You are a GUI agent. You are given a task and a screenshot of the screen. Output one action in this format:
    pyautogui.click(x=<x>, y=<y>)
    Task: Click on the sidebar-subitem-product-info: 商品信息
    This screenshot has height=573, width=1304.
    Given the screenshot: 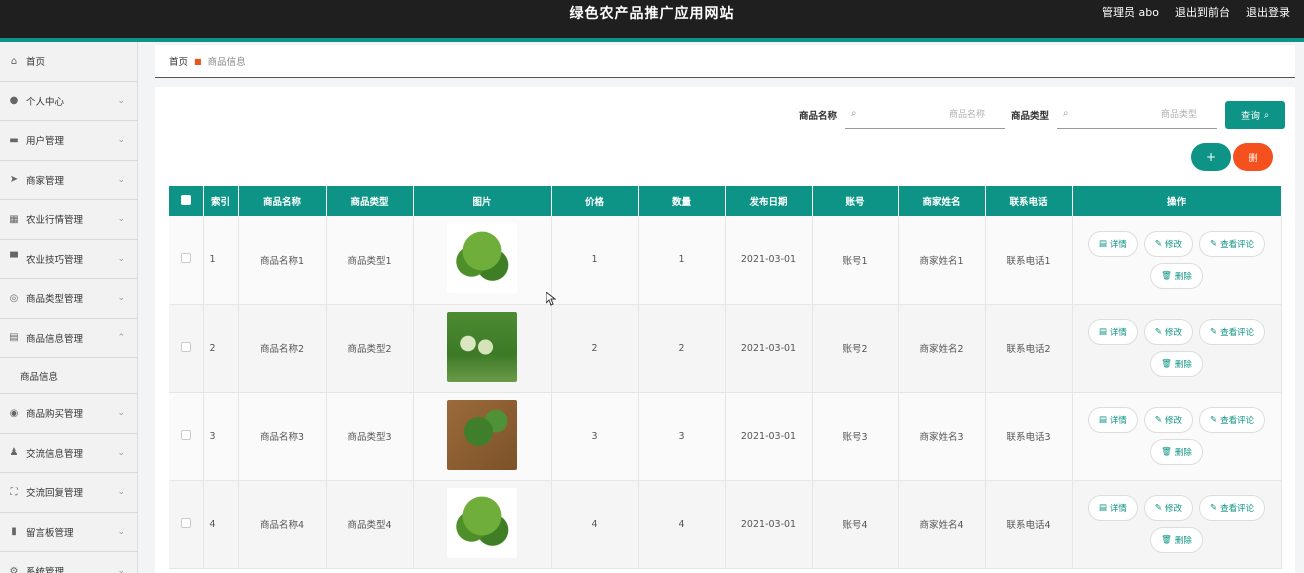 What is the action you would take?
    pyautogui.click(x=68, y=376)
    